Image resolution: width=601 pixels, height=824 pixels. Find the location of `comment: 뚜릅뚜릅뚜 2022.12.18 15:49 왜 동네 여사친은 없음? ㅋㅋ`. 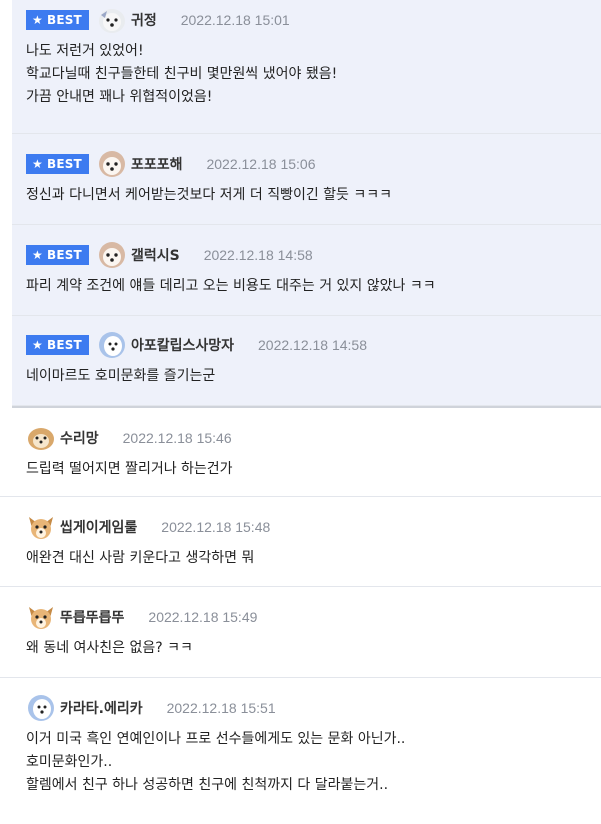

comment: 뚜릅뚜릅뚜 2022.12.18 15:49 왜 동네 여사친은 없음? ㅋㅋ is located at coordinates (300, 632).